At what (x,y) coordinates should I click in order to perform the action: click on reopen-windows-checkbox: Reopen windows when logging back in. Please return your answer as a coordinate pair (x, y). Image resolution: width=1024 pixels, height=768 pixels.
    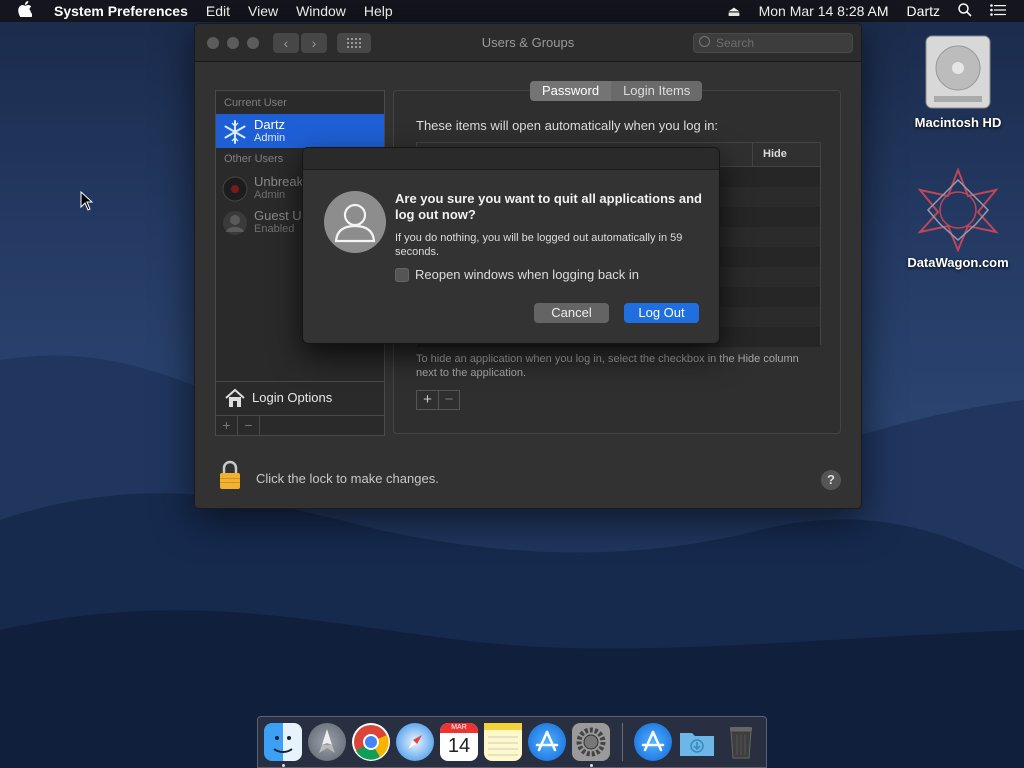
    Looking at the image, I should click on (517, 274).